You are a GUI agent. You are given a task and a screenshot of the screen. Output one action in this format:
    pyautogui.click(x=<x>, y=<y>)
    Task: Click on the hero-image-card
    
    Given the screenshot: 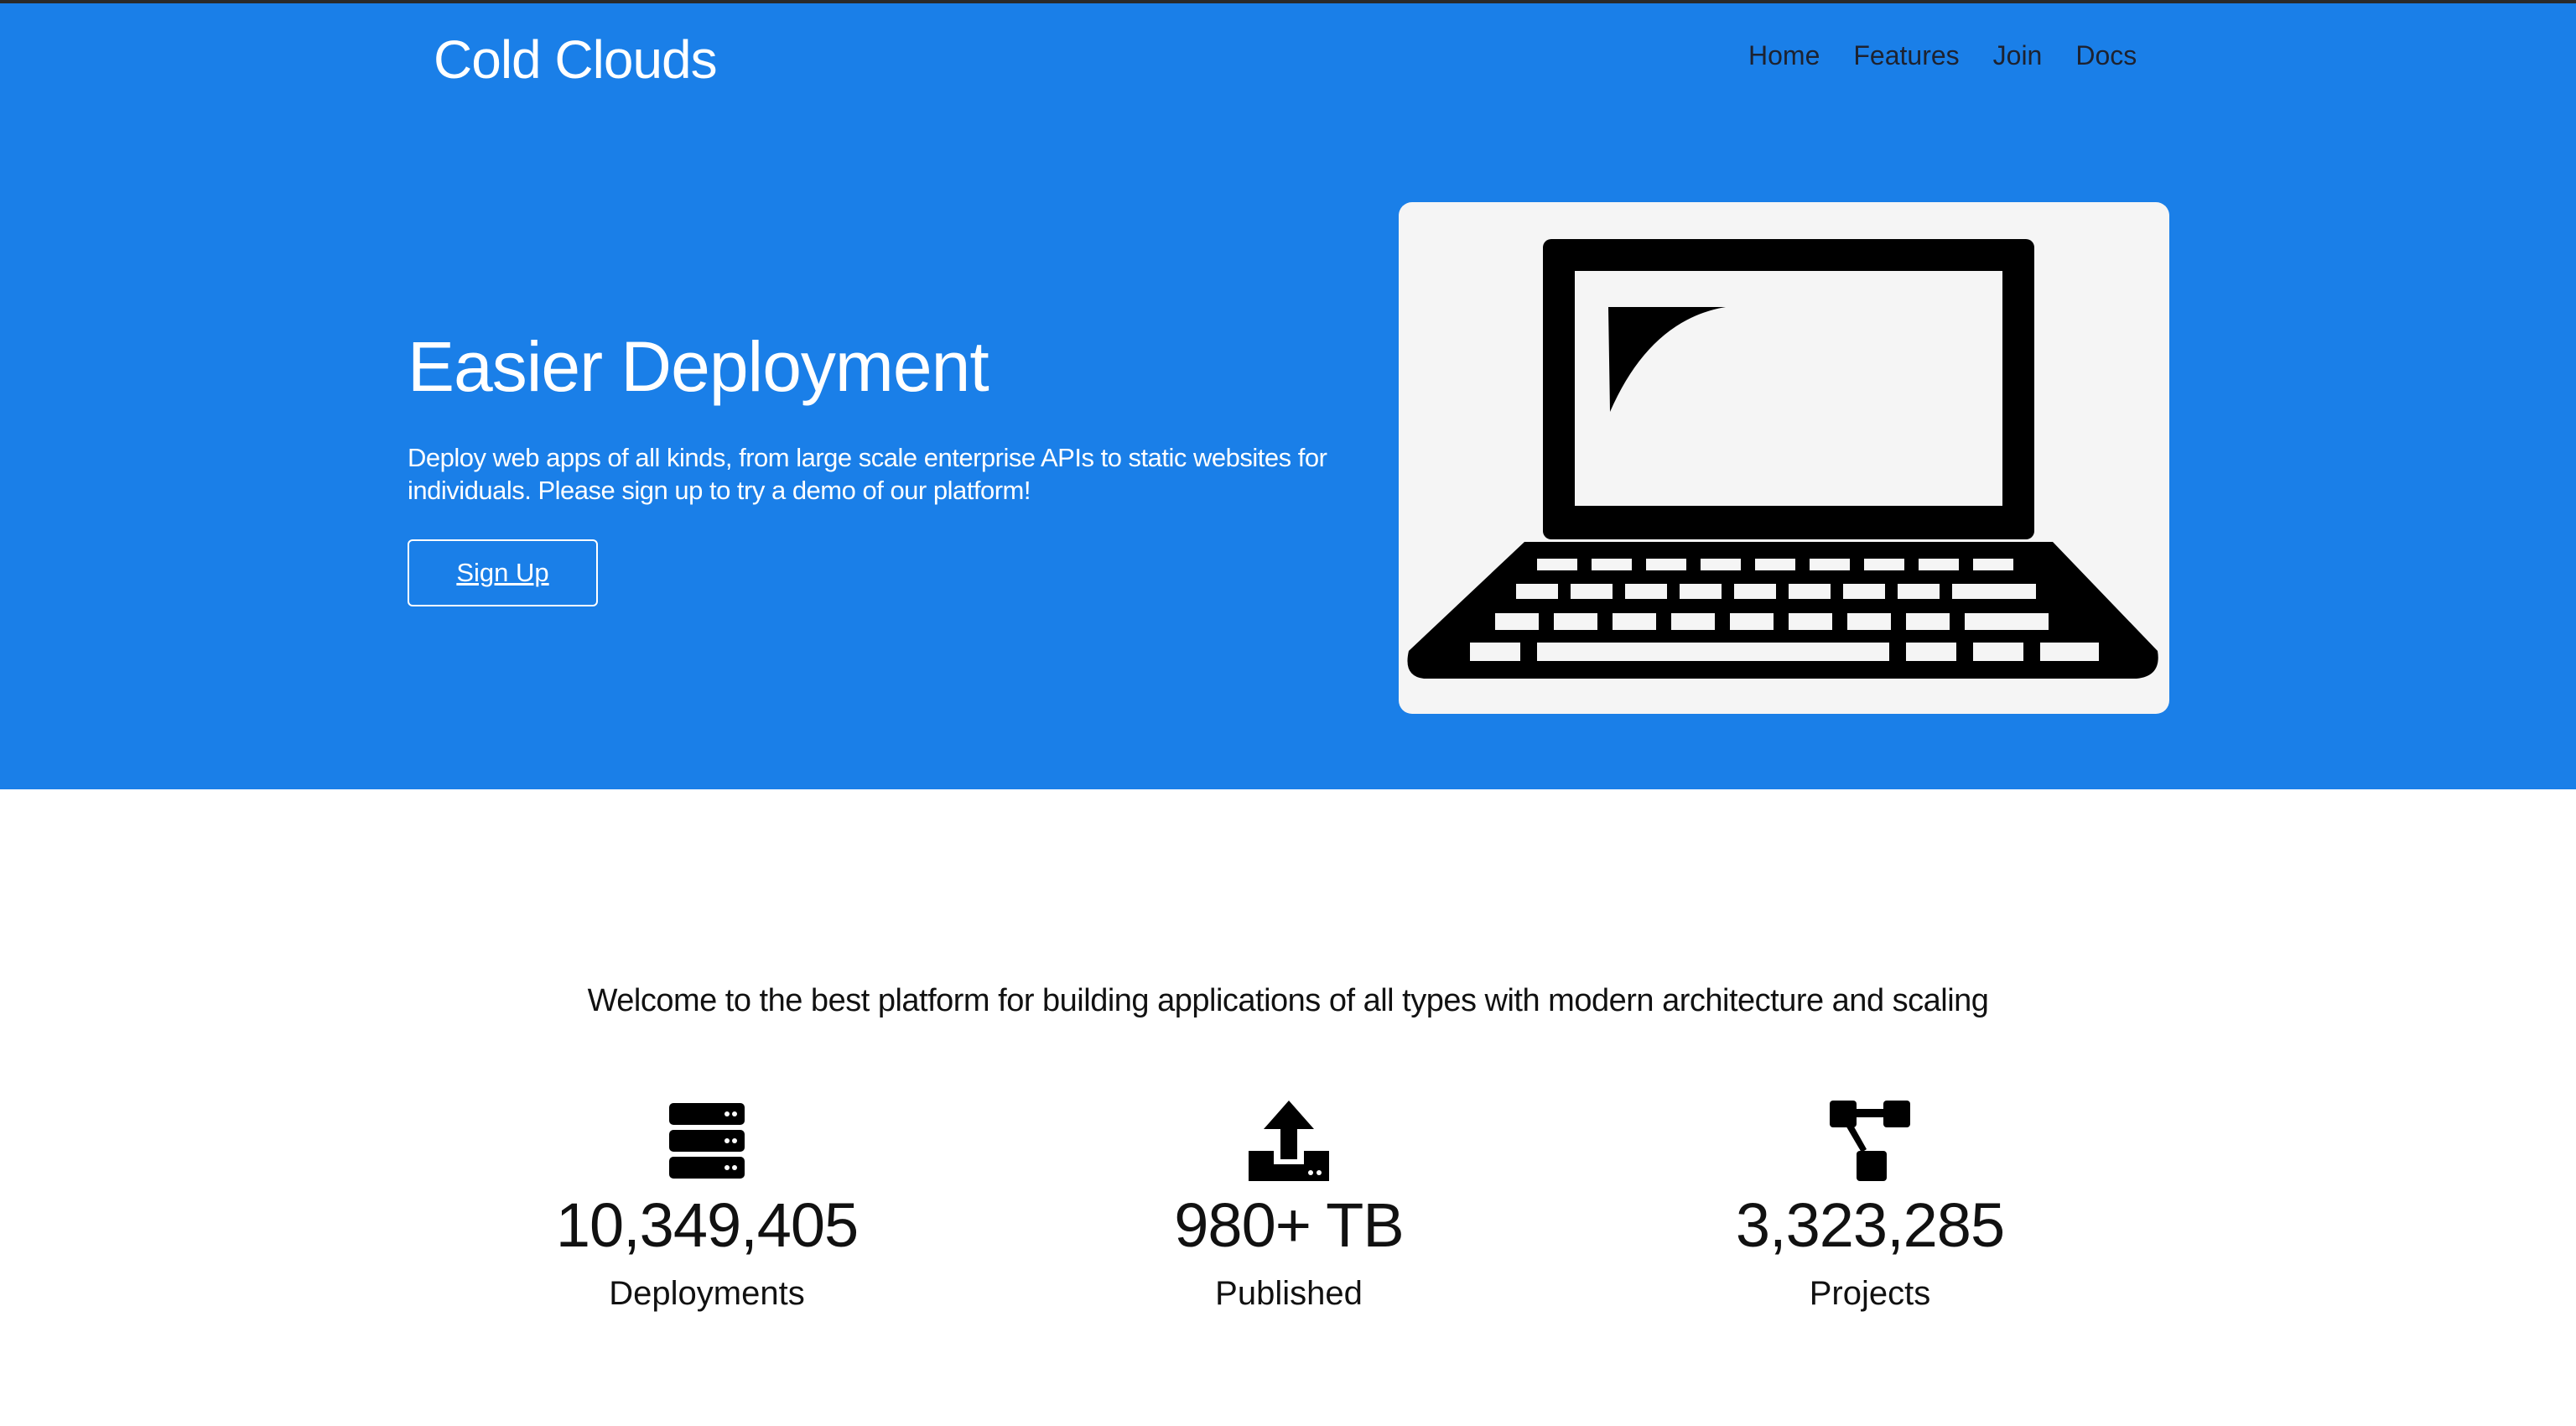 What is the action you would take?
    pyautogui.click(x=1784, y=458)
    